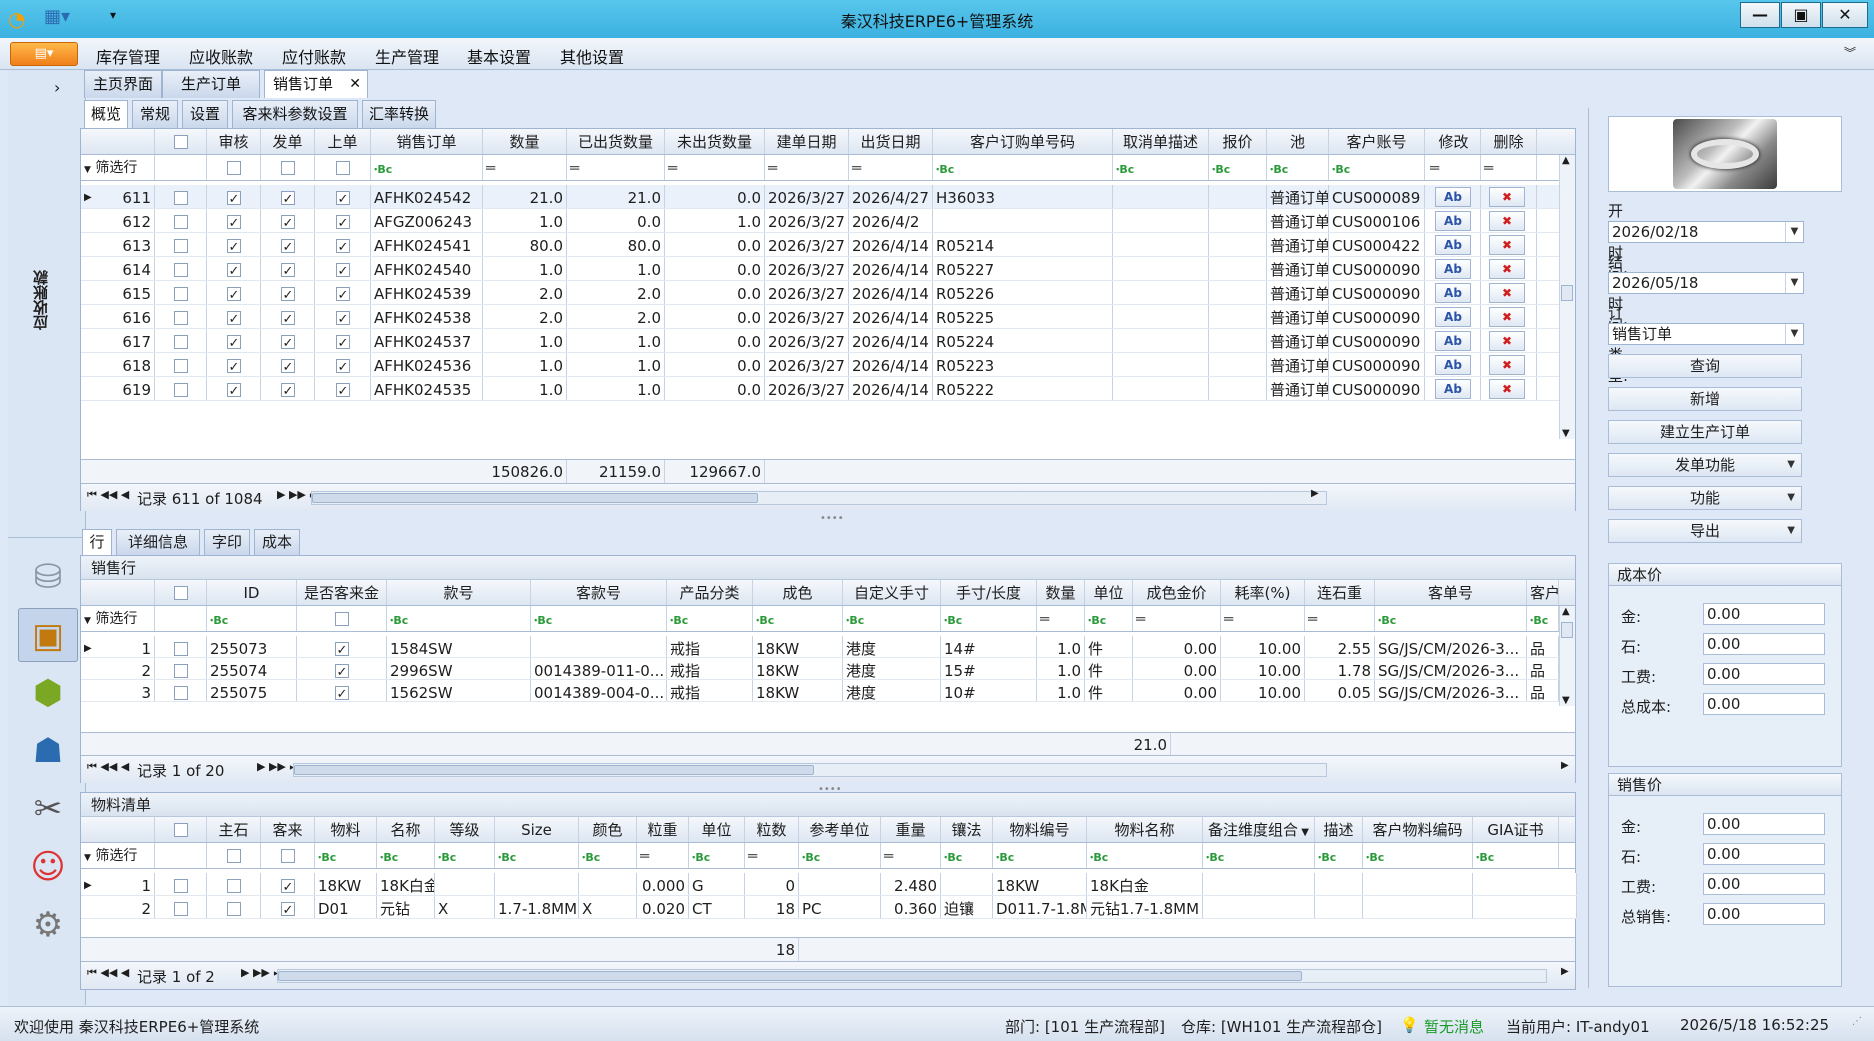 The height and width of the screenshot is (1041, 1874). Describe the element at coordinates (1454, 141) in the screenshot. I see `col-edit: 修改` at that location.